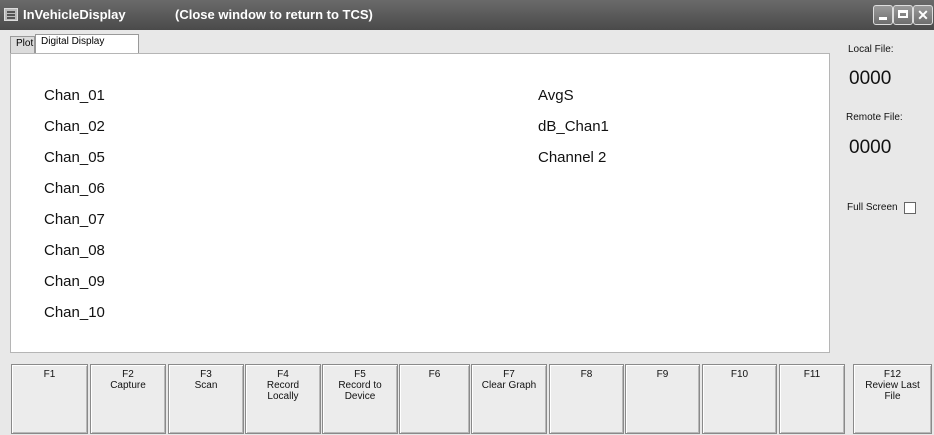  Describe the element at coordinates (74, 14) in the screenshot. I see `window-title: InVehicleDisplay` at that location.